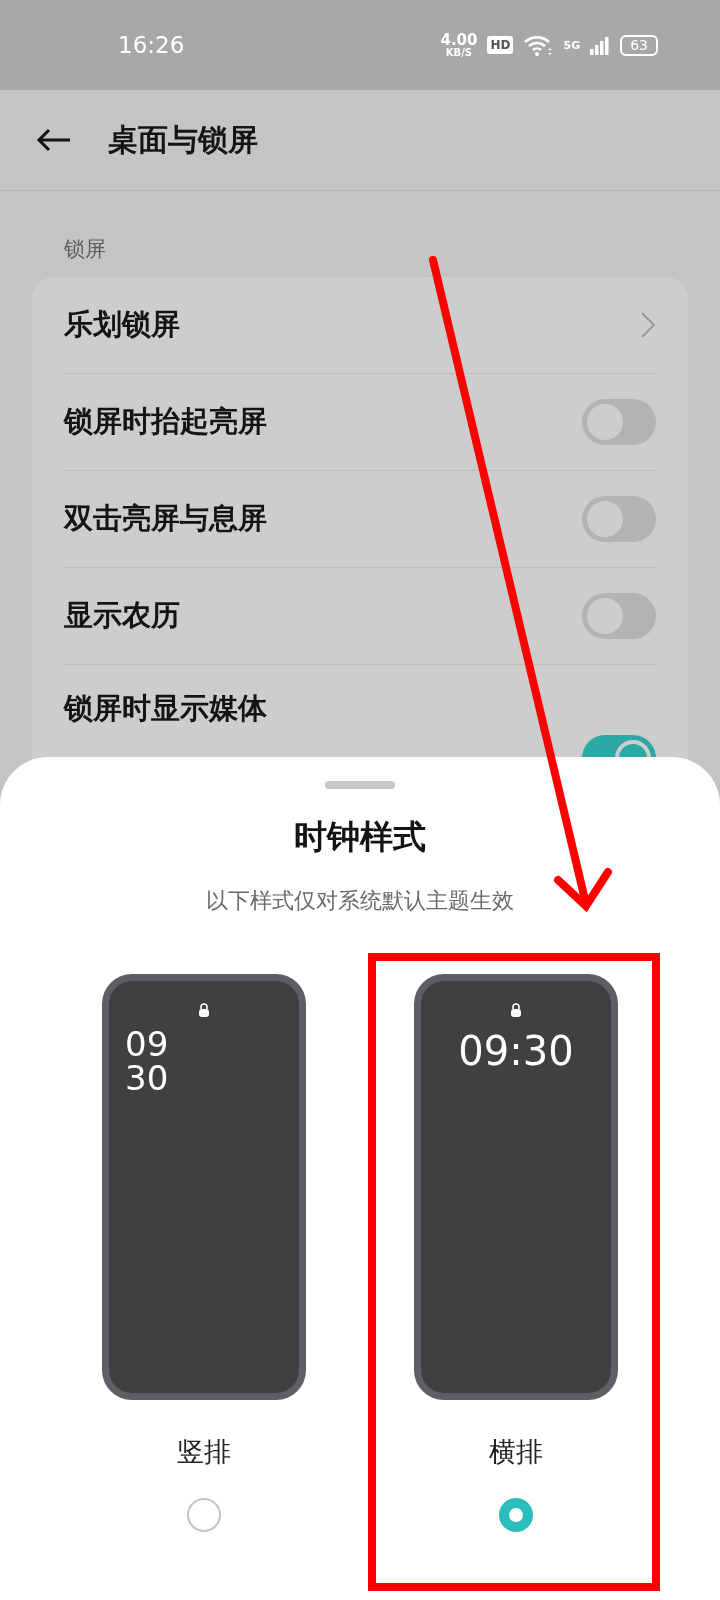 The image size is (720, 1600). I want to click on setting-title: 锁屏时显示媒体, so click(323, 709).